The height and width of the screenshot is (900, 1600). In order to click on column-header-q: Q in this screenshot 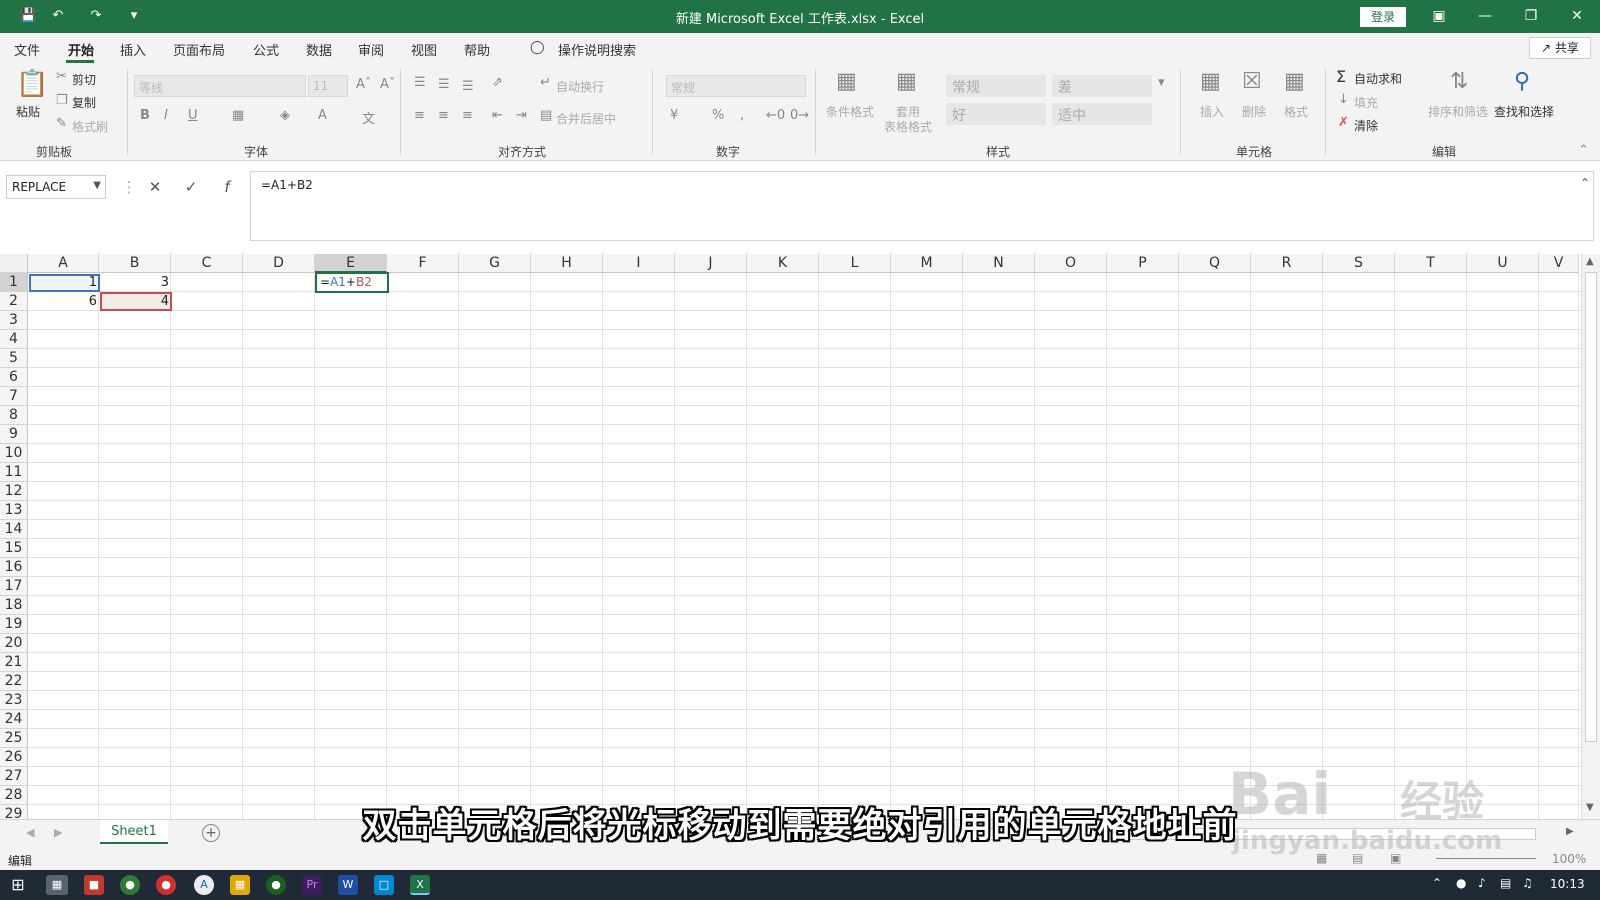, I will do `click(1215, 263)`.